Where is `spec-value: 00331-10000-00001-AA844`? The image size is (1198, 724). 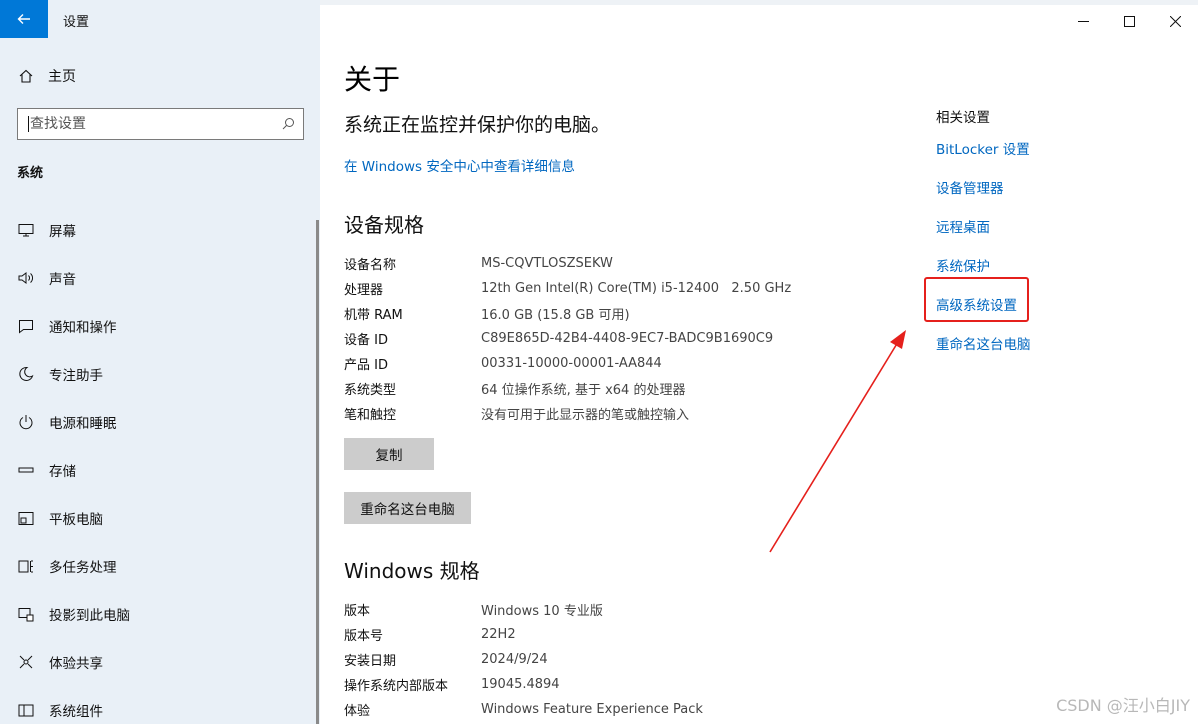
spec-value: 00331-10000-00001-AA844 is located at coordinates (571, 363).